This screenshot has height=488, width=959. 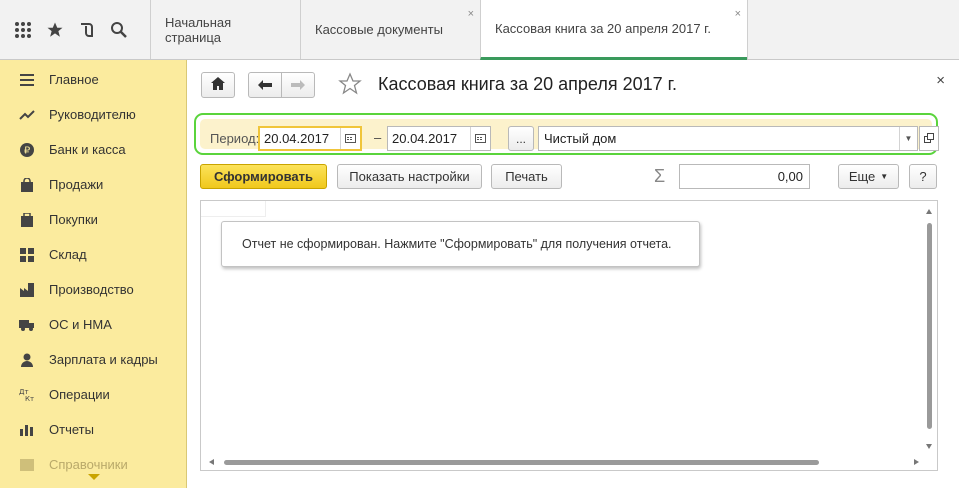 I want to click on sidebar-item-operations: Дт Кт Операции, so click(x=93, y=394).